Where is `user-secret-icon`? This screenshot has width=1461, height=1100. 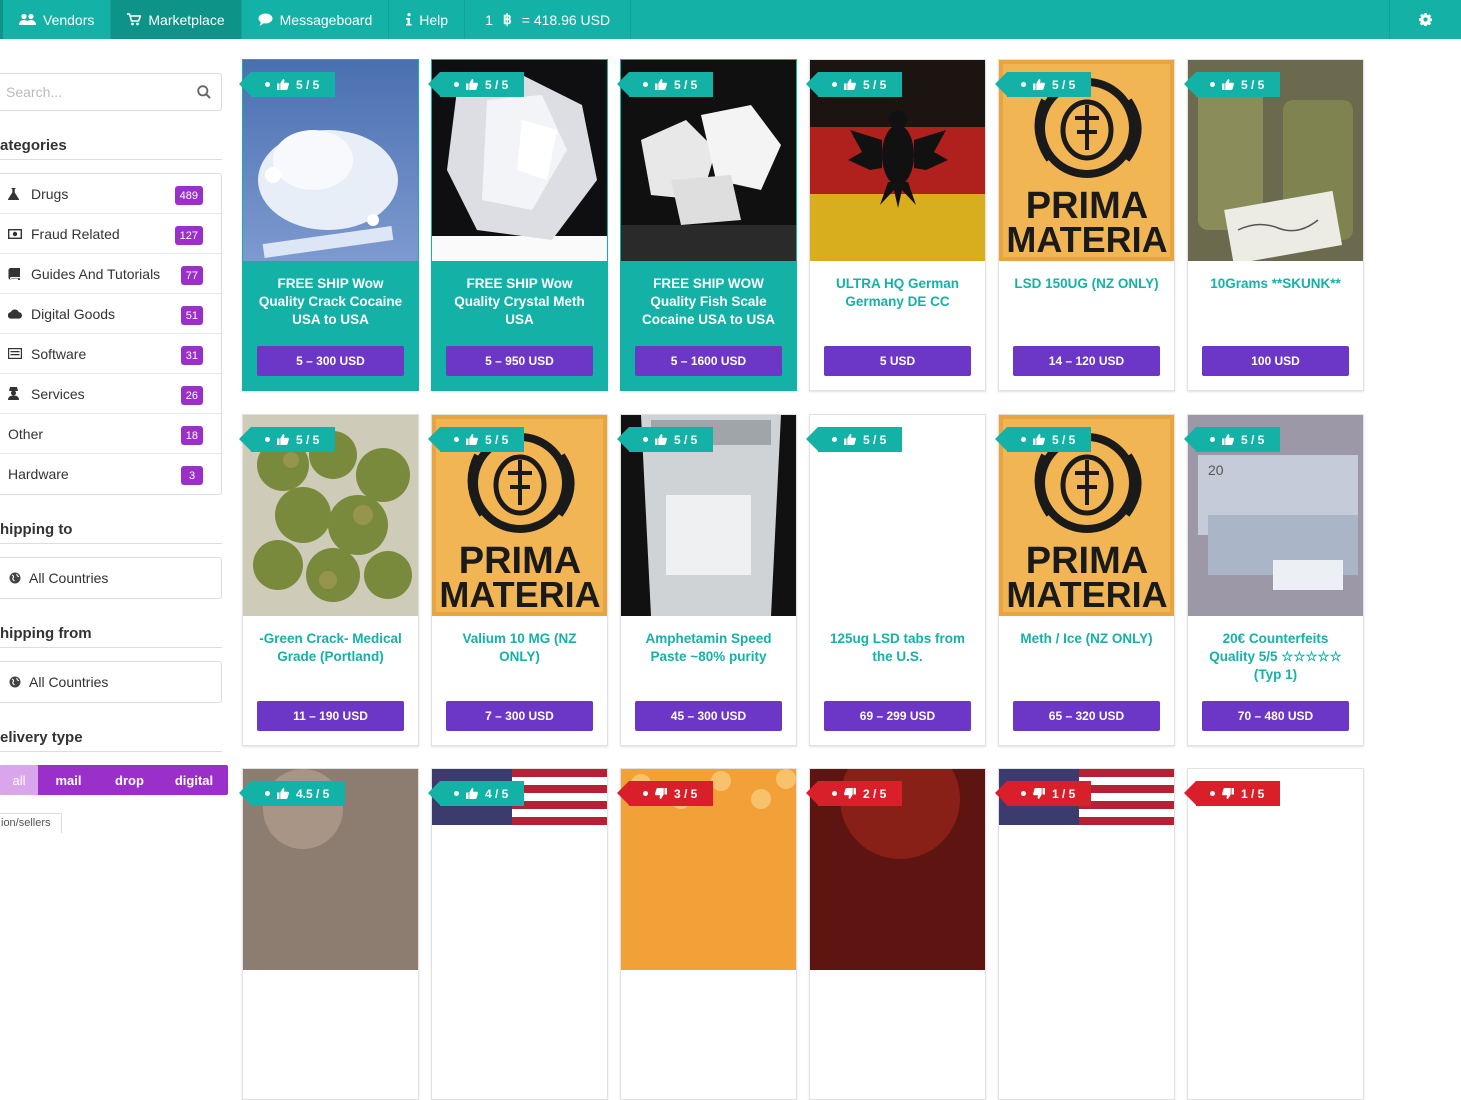
user-secret-icon is located at coordinates (15, 393).